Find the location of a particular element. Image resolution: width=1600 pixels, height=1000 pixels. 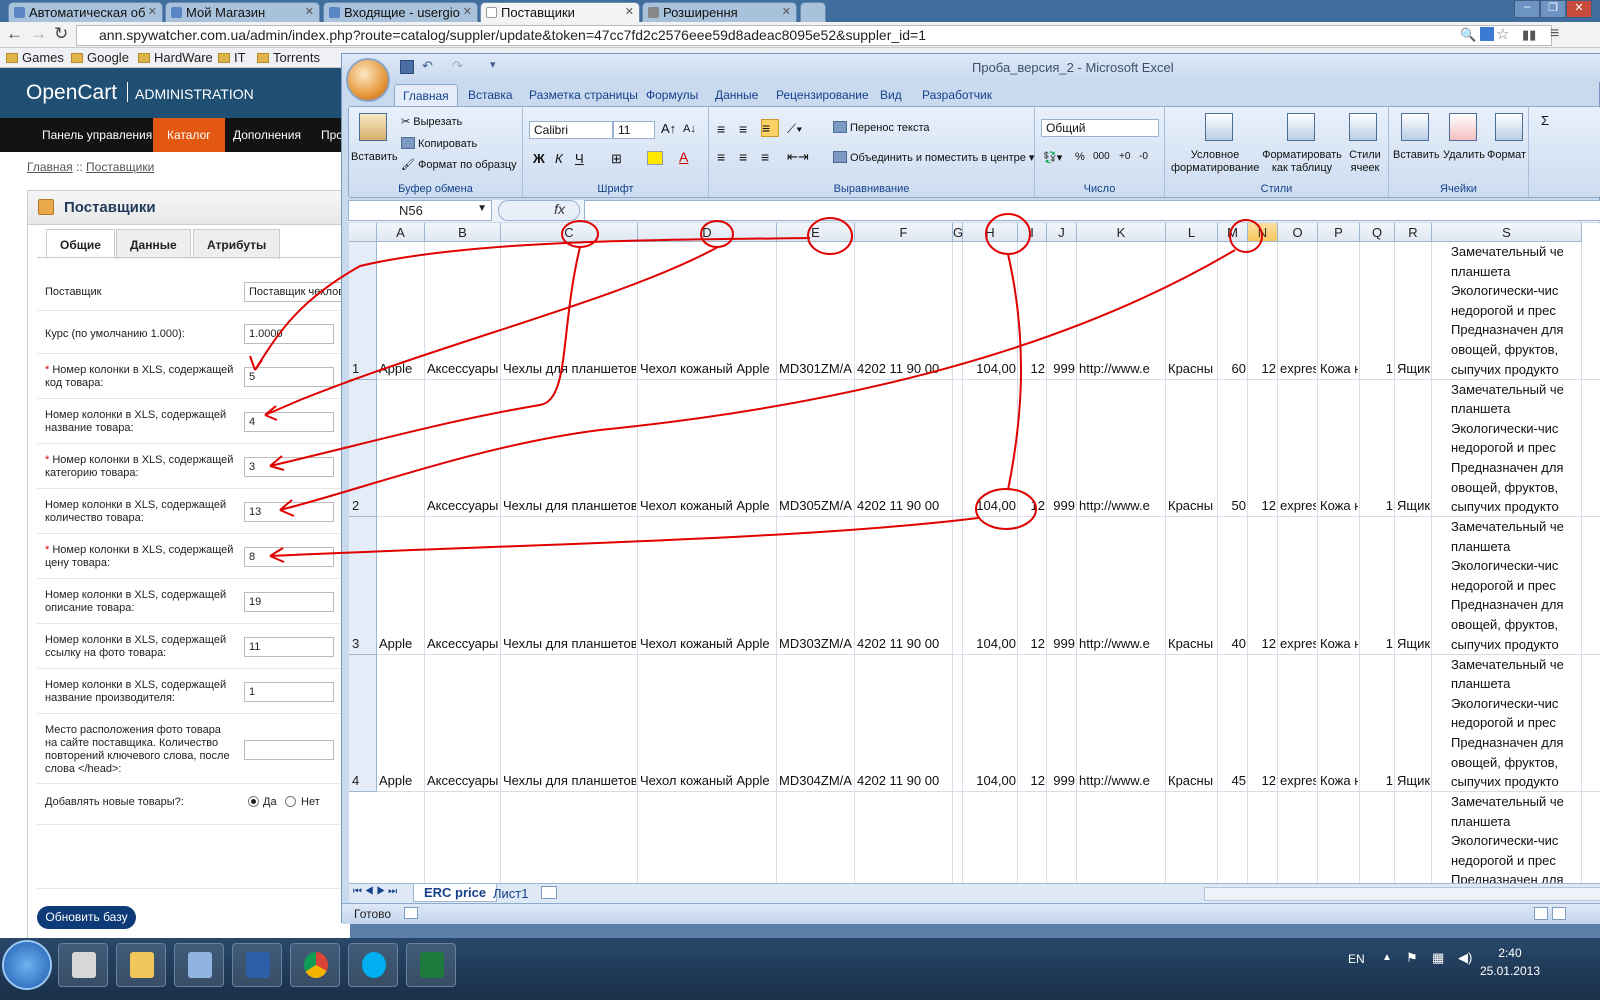

browser-tab: Мой Магазин ✕ is located at coordinates (242, 12).